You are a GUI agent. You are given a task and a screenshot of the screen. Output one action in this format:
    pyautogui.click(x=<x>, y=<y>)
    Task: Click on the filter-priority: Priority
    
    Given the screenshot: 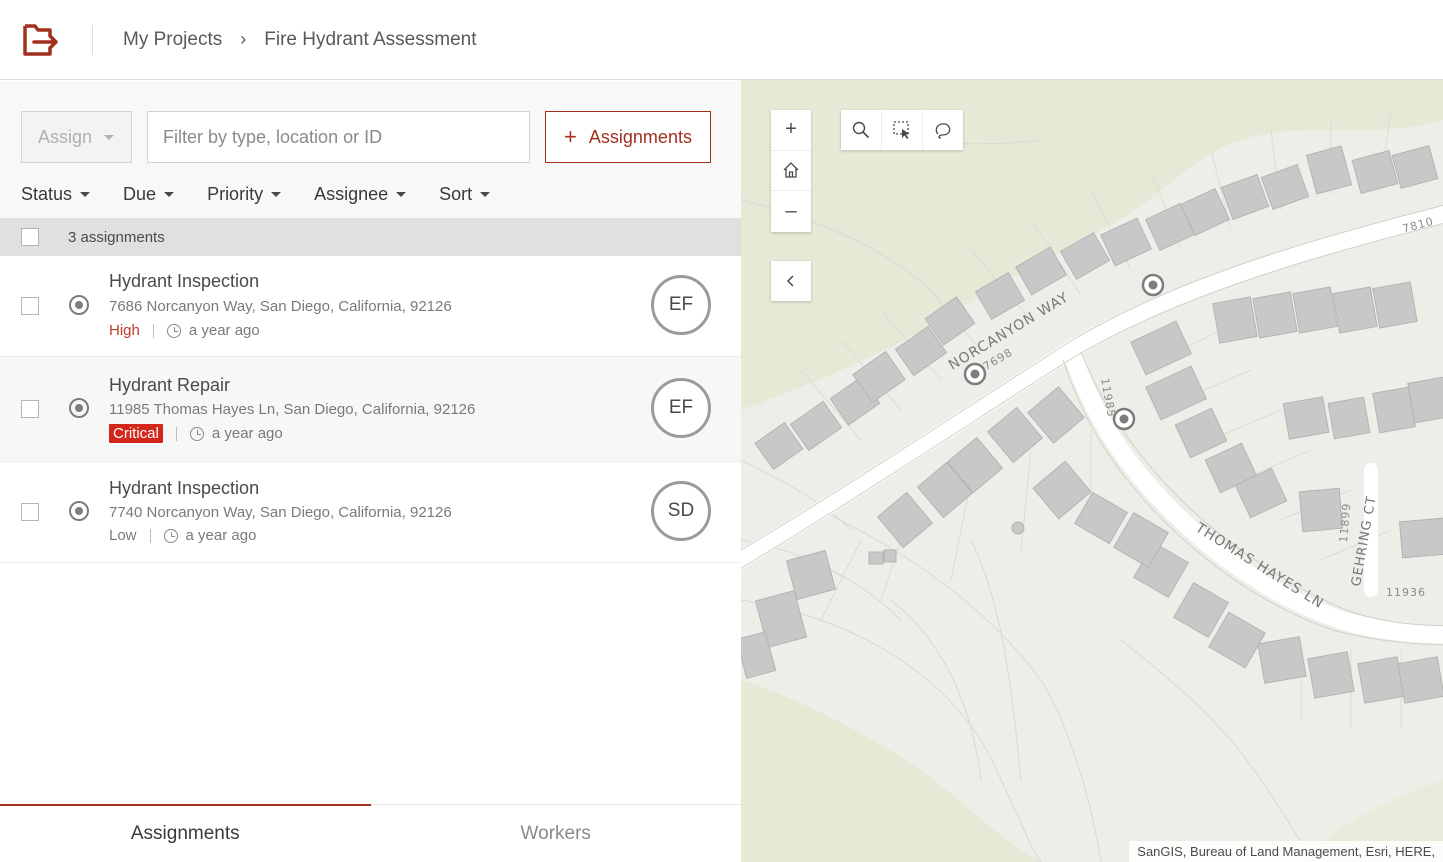 What is the action you would take?
    pyautogui.click(x=244, y=194)
    